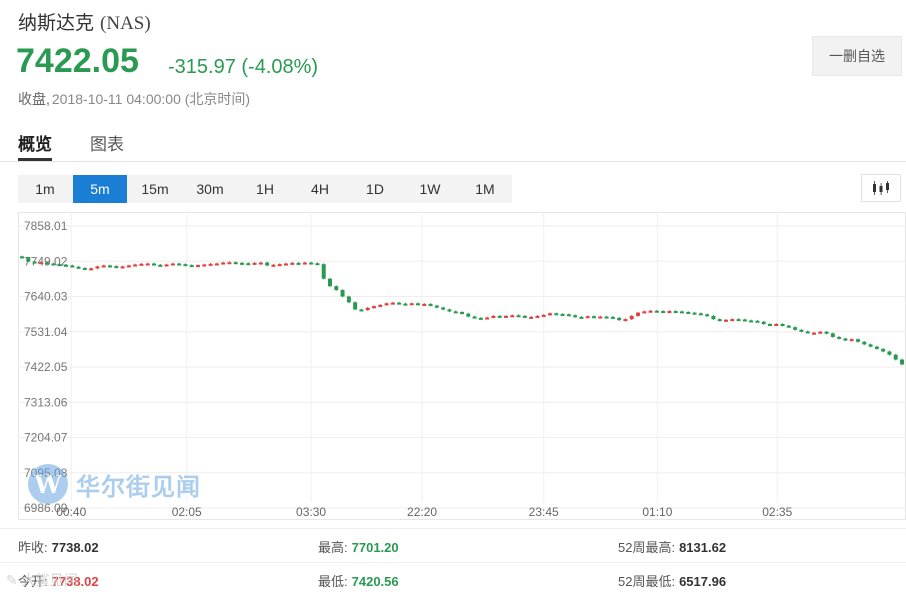  I want to click on remove-watchlist-button: 一删自选, so click(857, 56).